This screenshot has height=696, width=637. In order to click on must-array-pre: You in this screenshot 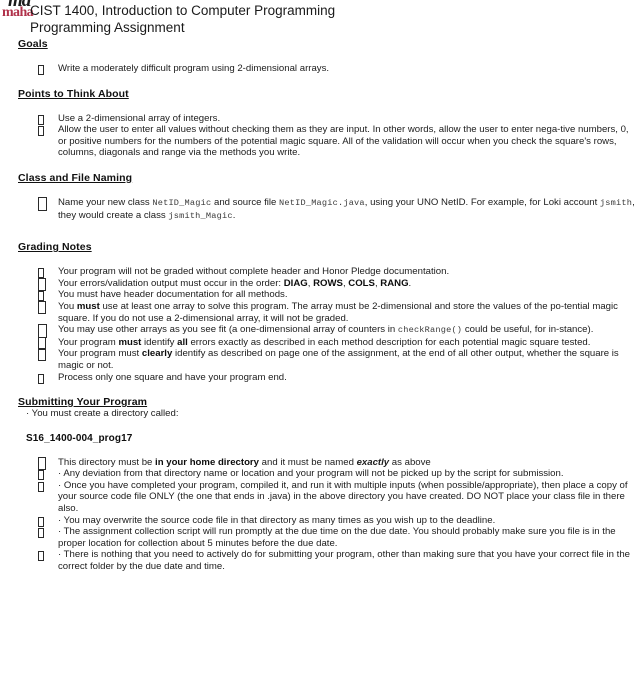, I will do `click(67, 306)`.